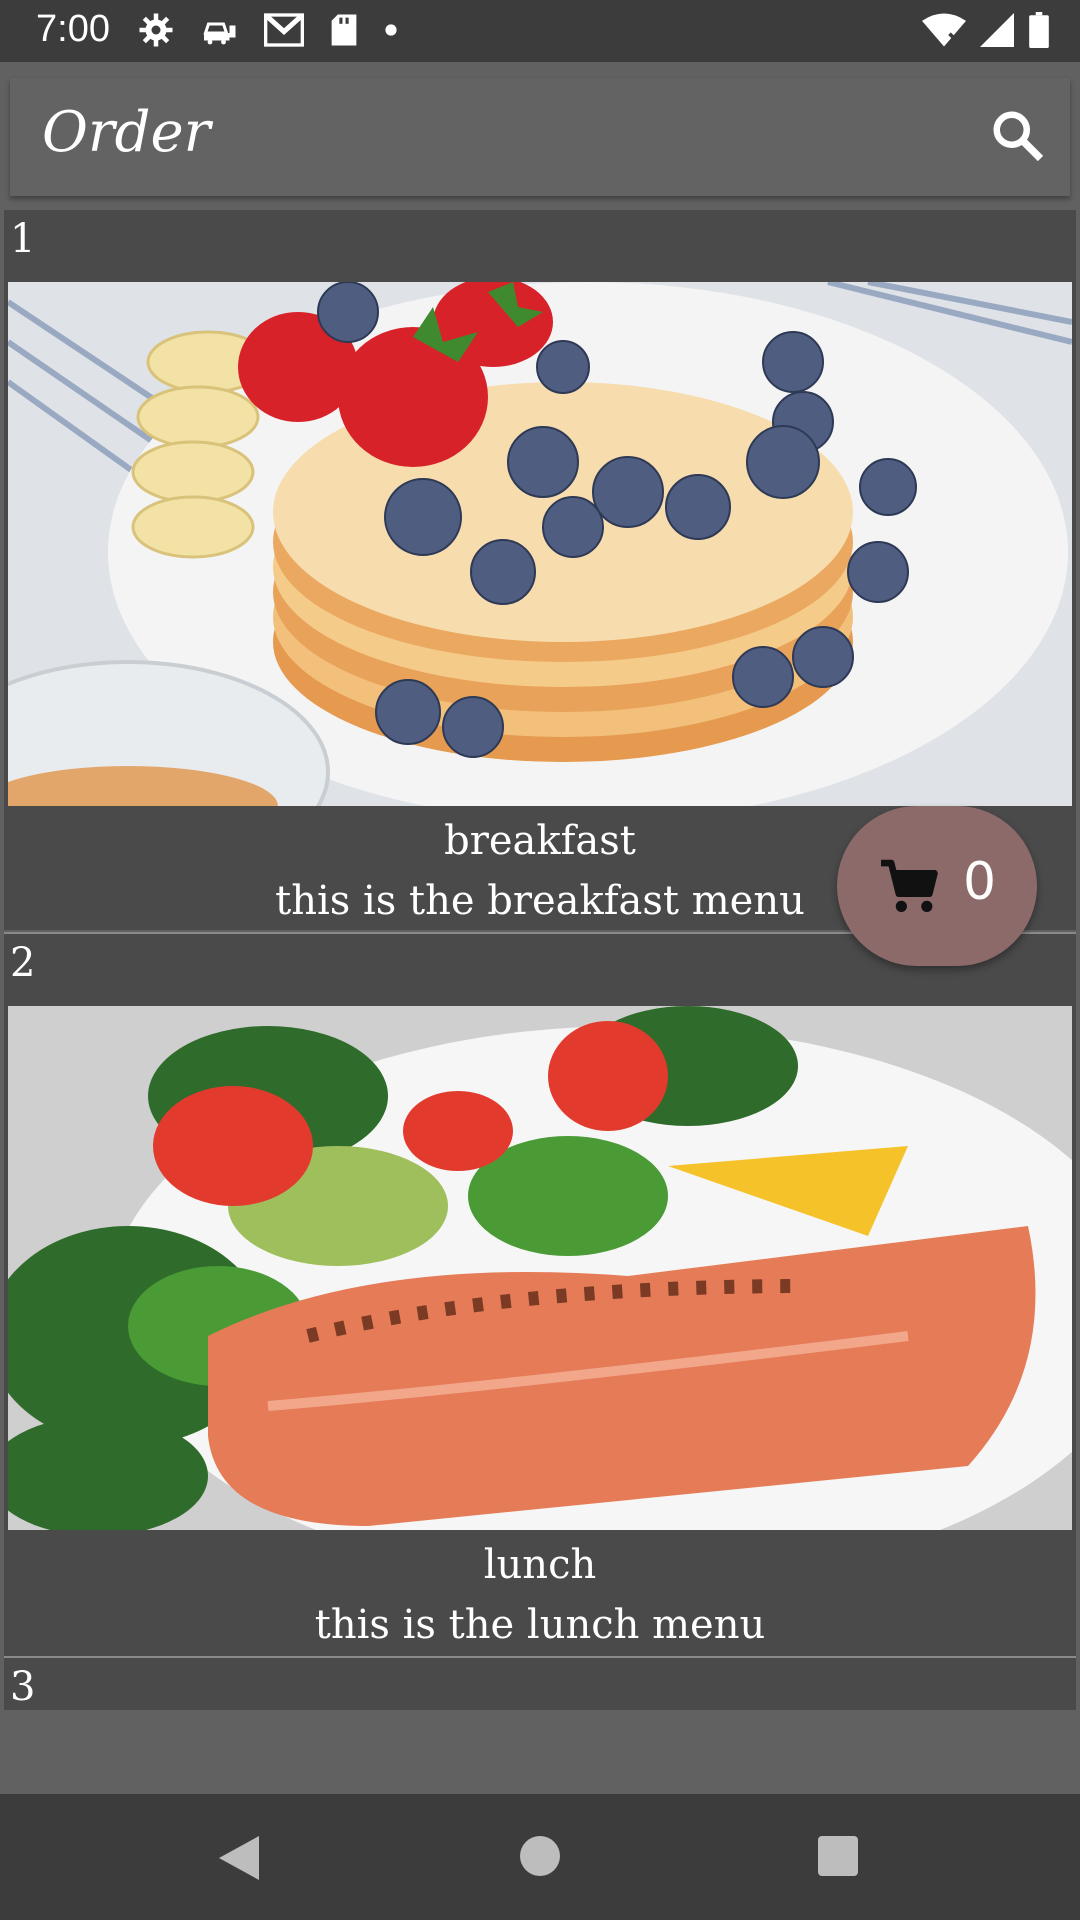  What do you see at coordinates (73, 29) in the screenshot?
I see `status-time: 7:00` at bounding box center [73, 29].